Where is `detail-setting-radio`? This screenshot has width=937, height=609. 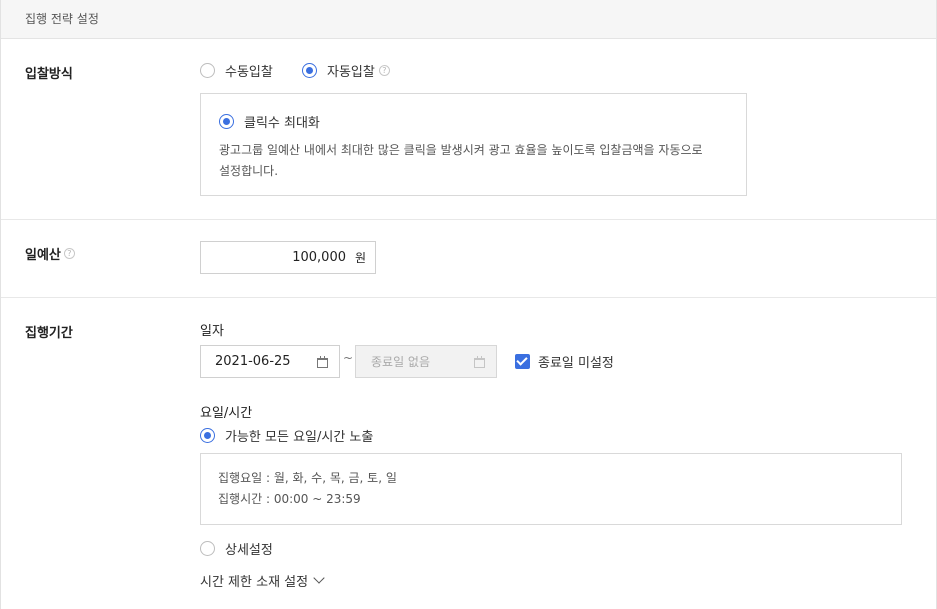
detail-setting-radio is located at coordinates (207, 548).